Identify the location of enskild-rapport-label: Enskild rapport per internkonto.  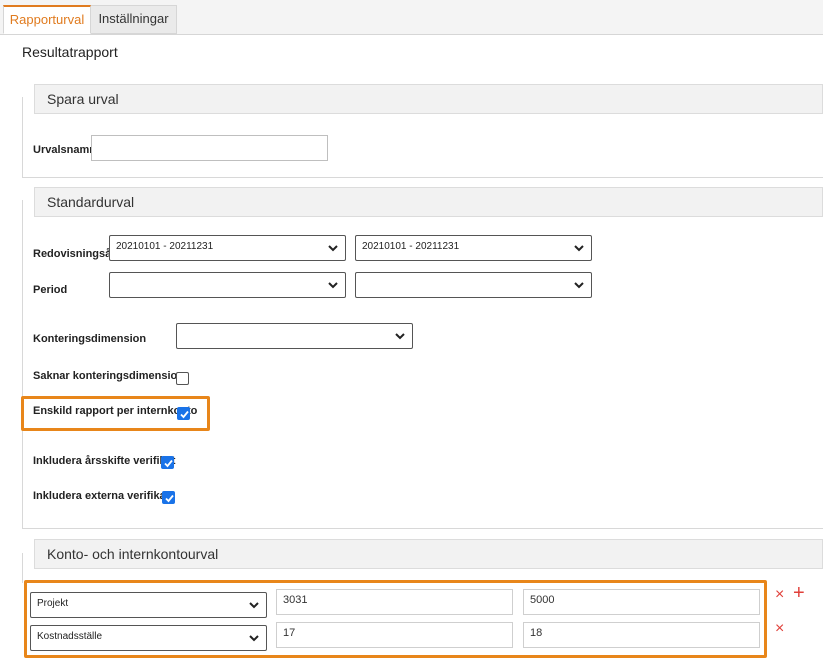
(115, 411).